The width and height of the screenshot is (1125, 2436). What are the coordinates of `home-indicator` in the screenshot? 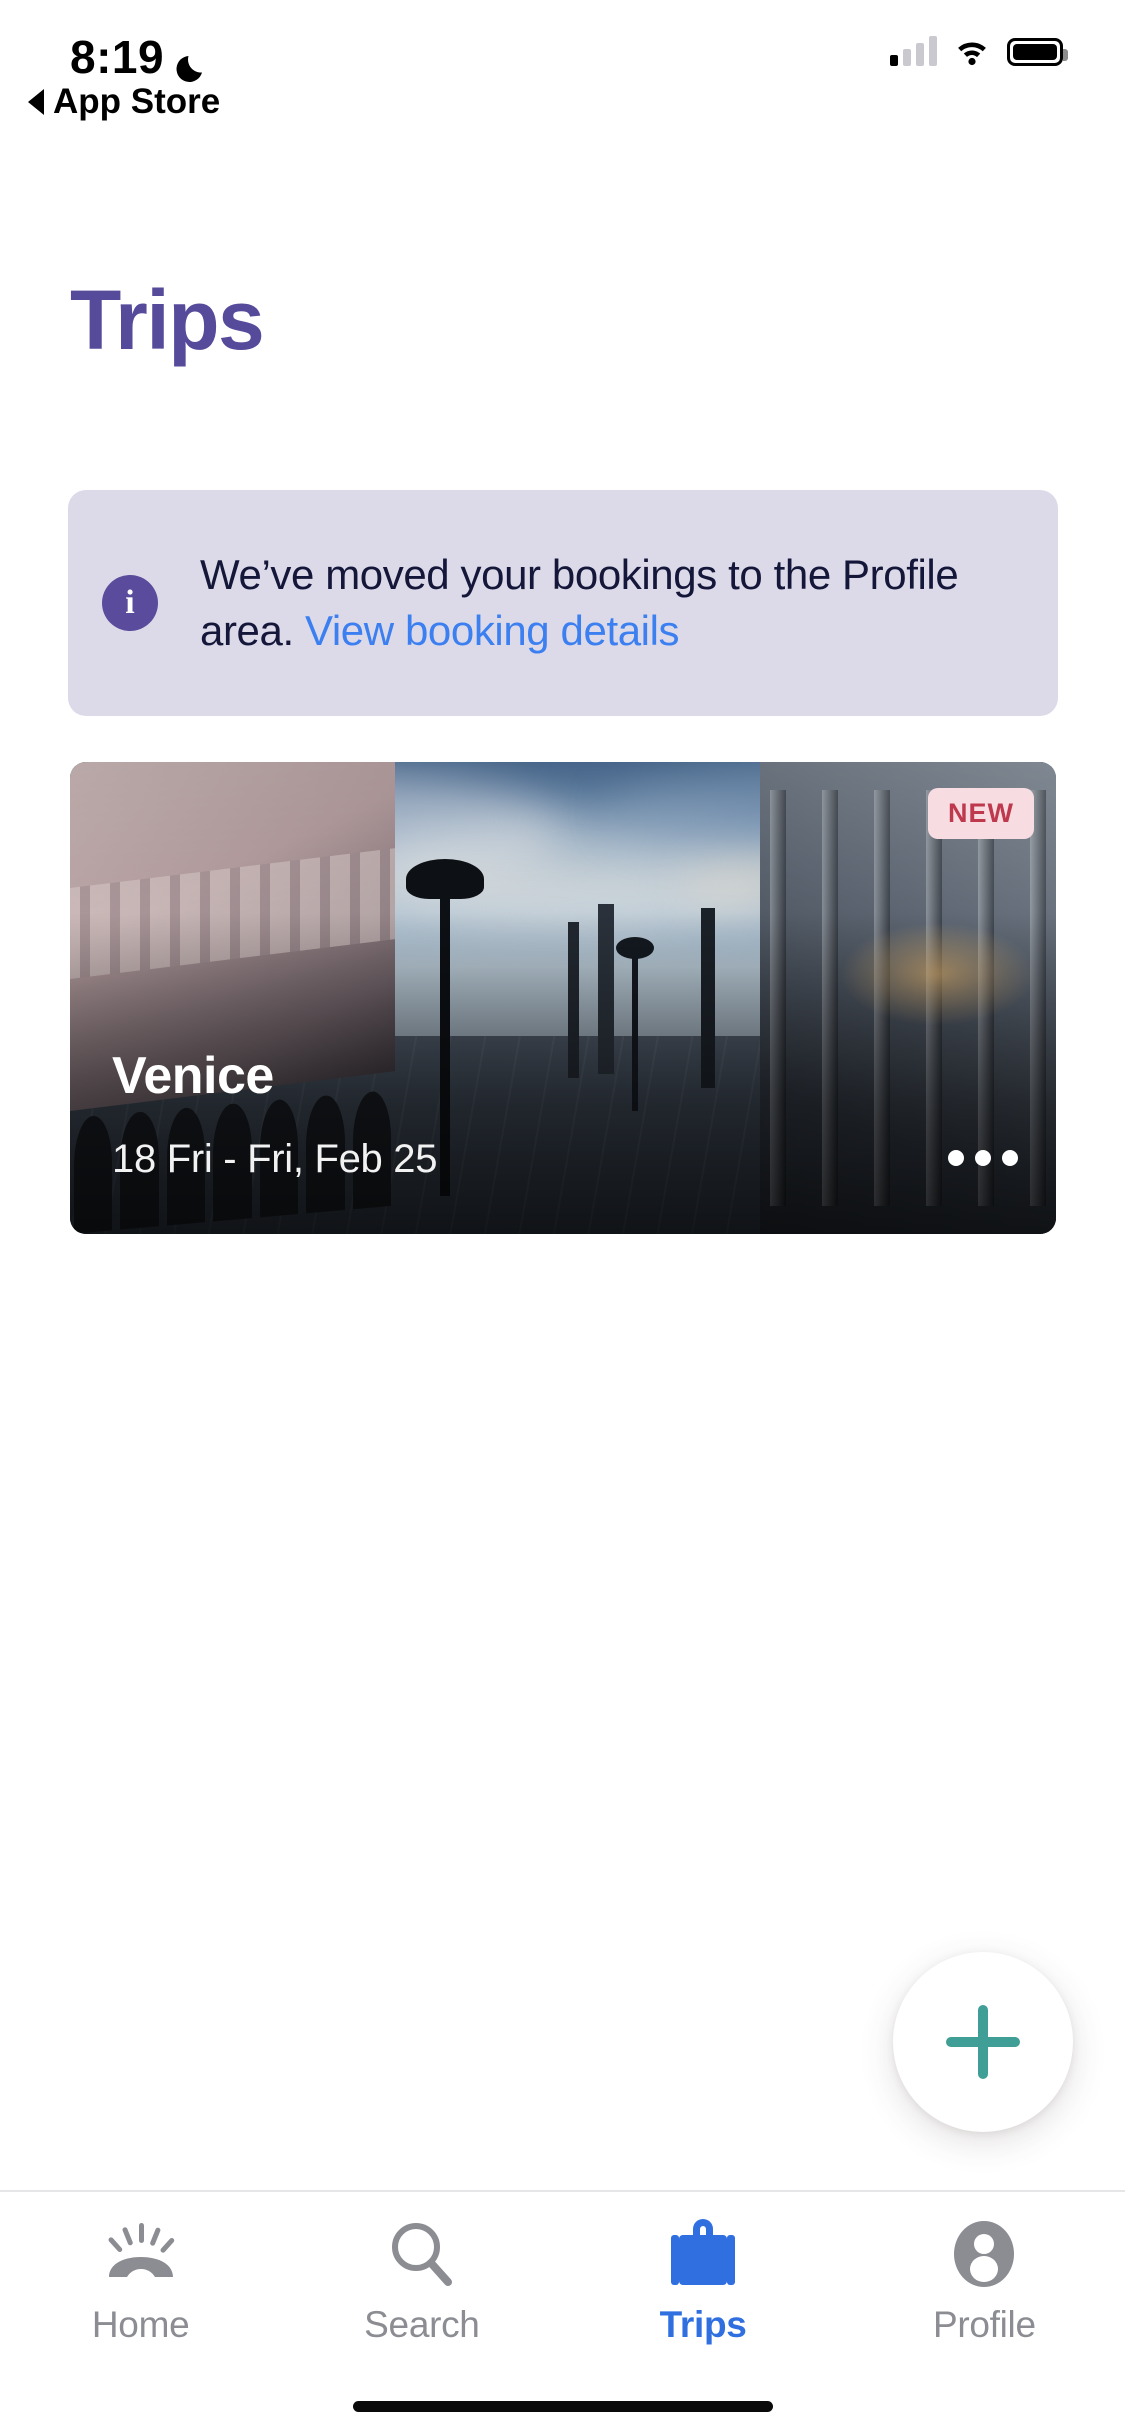 It's located at (562, 2406).